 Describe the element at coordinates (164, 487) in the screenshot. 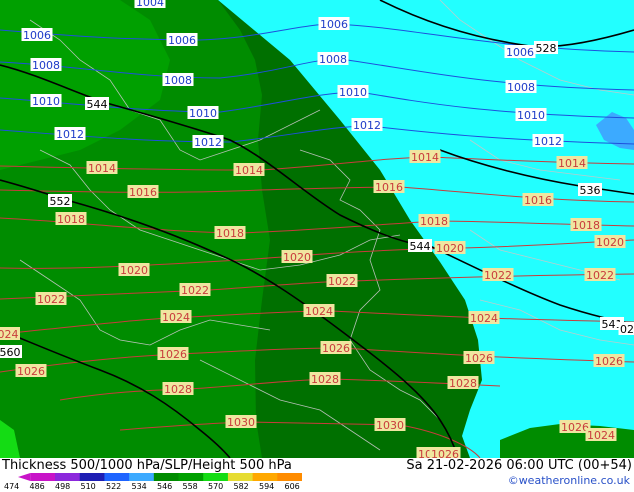

I see `colorbar-ticks: 474486498510522534546558570582594606` at that location.